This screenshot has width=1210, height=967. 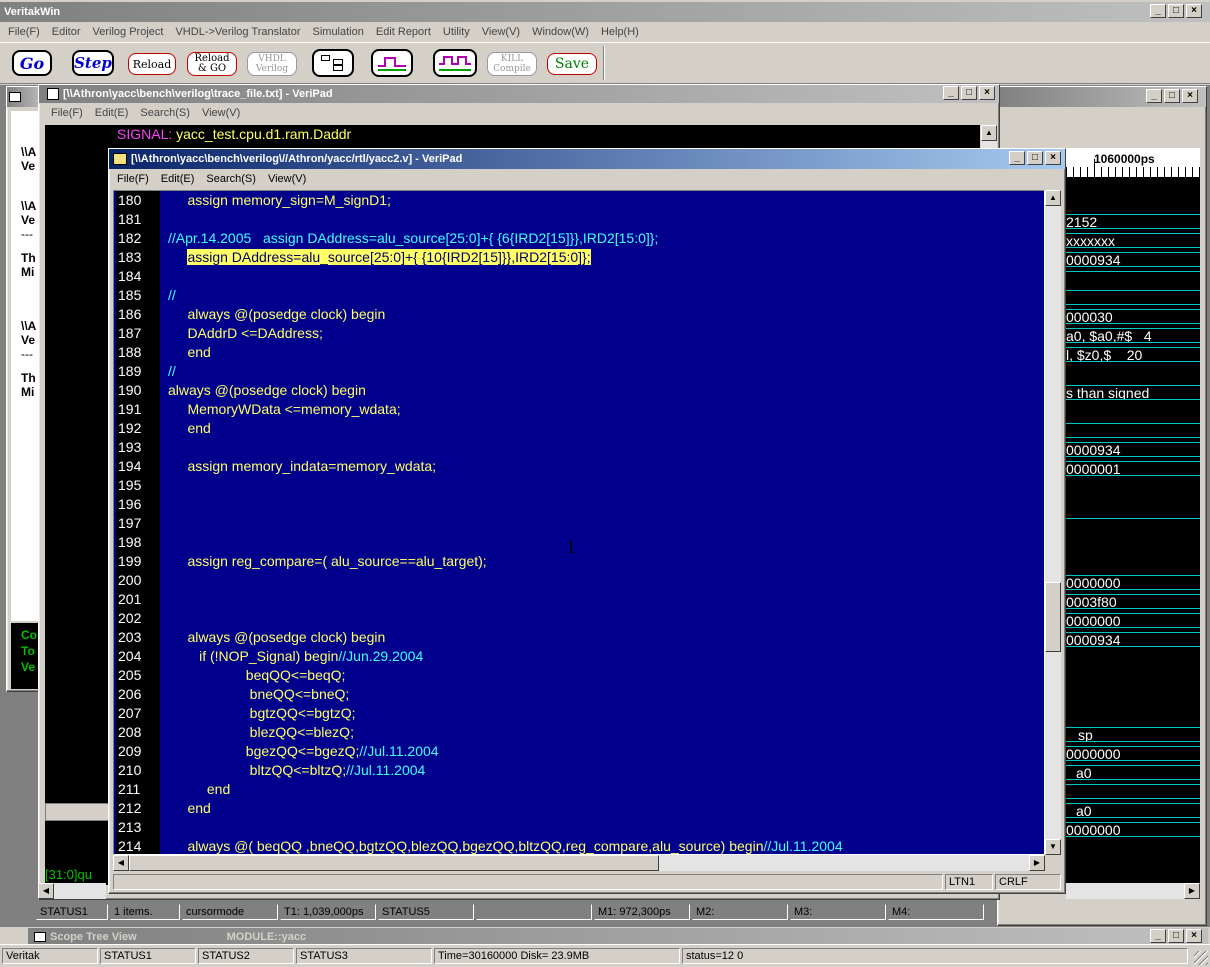 I want to click on code-line: DAddrD <=DAddress;, so click(x=606, y=333).